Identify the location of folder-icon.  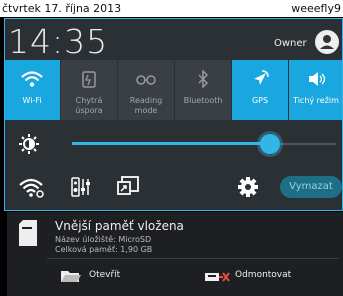
(71, 277).